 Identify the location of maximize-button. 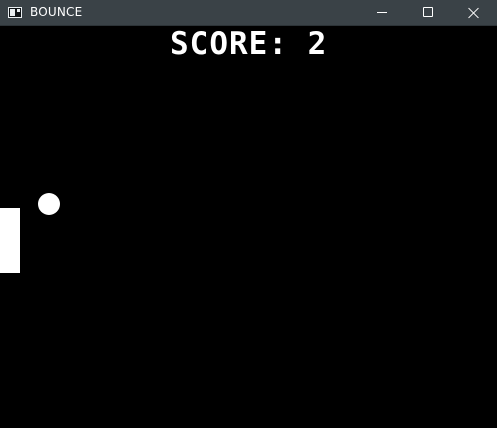
(428, 13).